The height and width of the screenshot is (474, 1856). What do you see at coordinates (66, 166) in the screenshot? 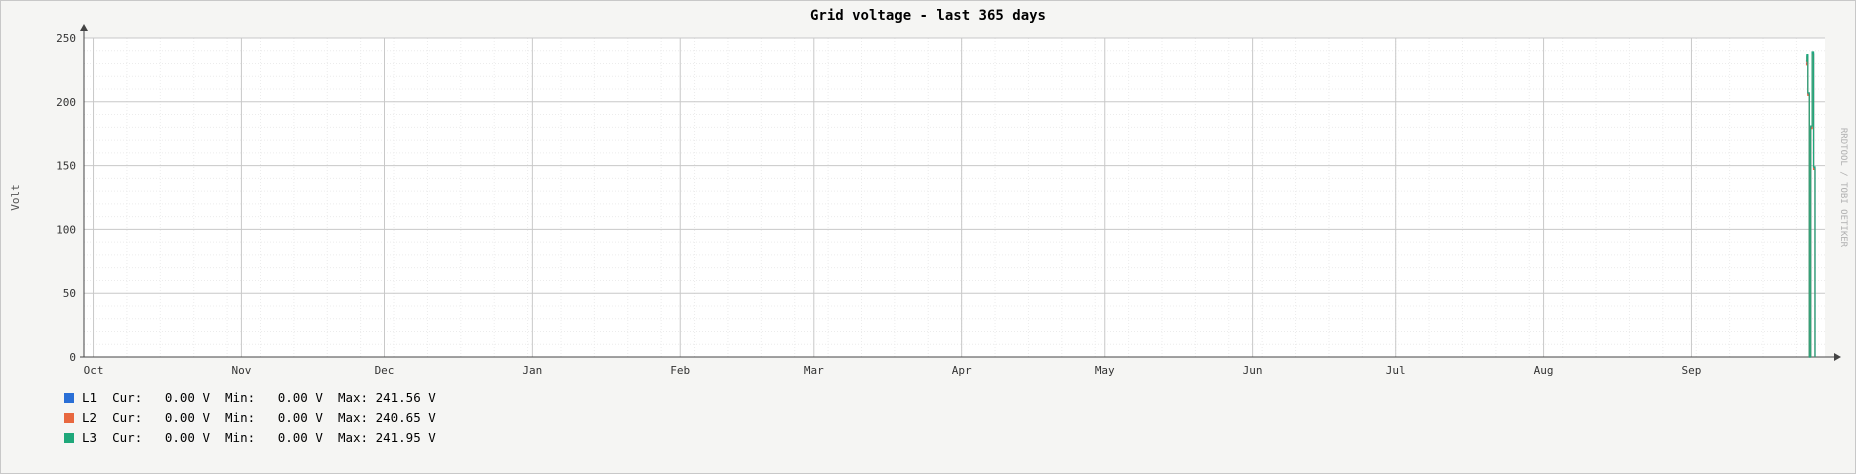
I see `y-tick-label: 150` at bounding box center [66, 166].